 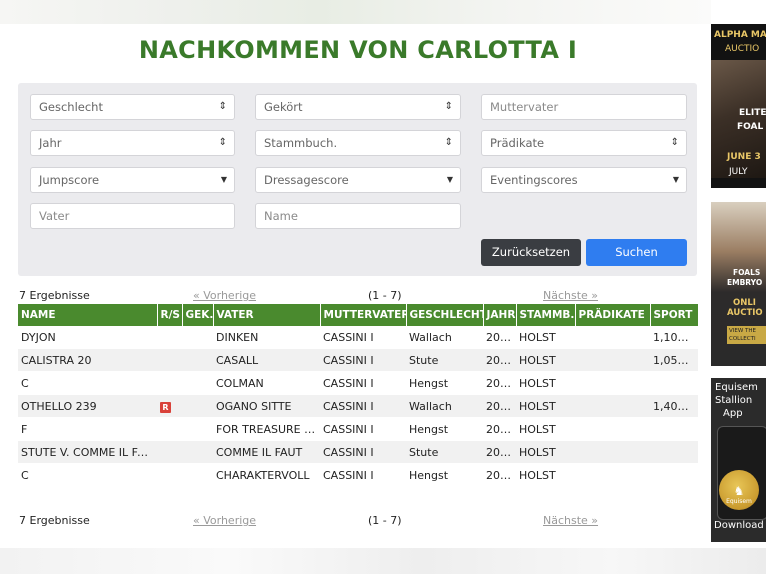 What do you see at coordinates (301, 143) in the screenshot?
I see `stammbuch-select-label: Stammbuch.` at bounding box center [301, 143].